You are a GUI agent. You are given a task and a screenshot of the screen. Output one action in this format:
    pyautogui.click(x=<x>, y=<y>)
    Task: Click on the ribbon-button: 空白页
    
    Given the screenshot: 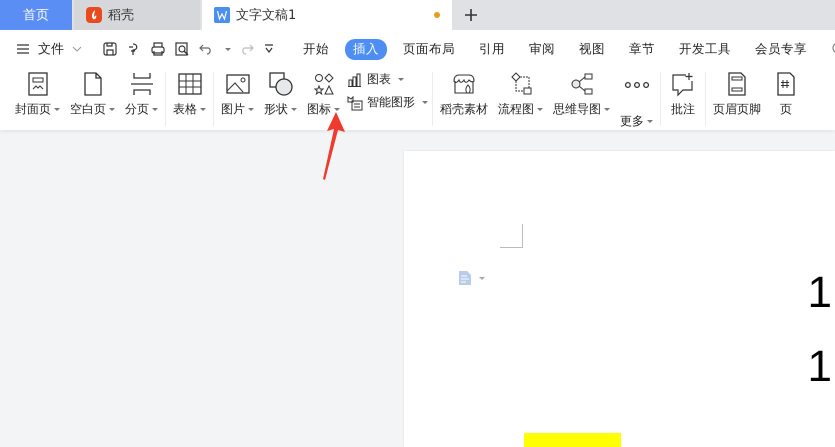 What is the action you would take?
    pyautogui.click(x=92, y=99)
    